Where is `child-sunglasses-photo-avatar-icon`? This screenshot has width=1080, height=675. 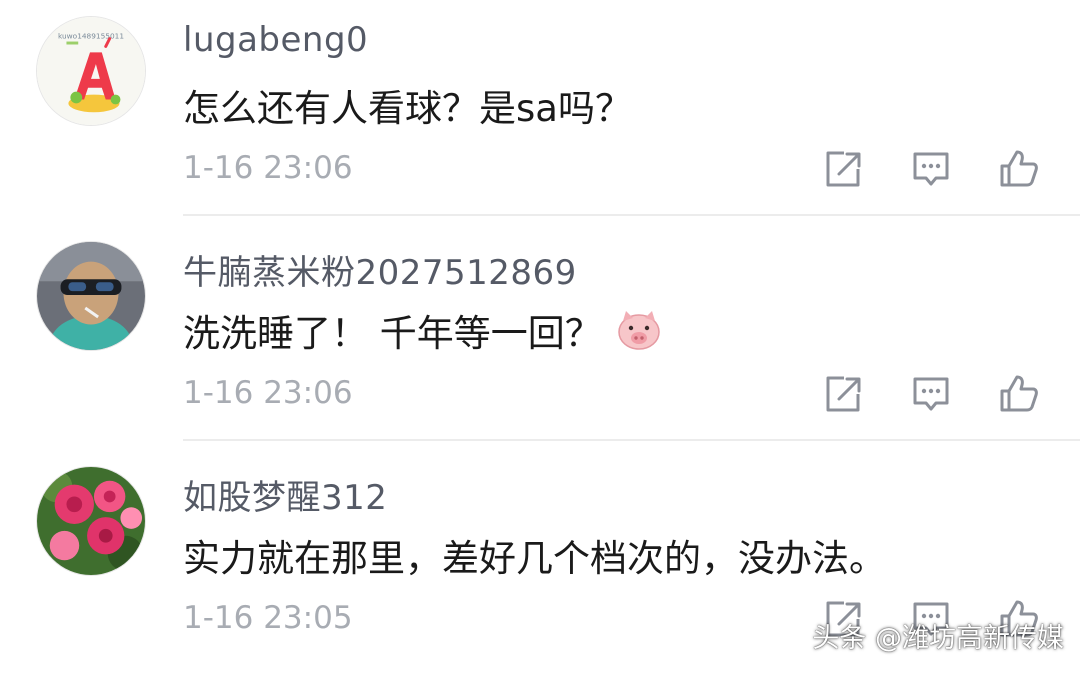
child-sunglasses-photo-avatar-icon is located at coordinates (91, 296).